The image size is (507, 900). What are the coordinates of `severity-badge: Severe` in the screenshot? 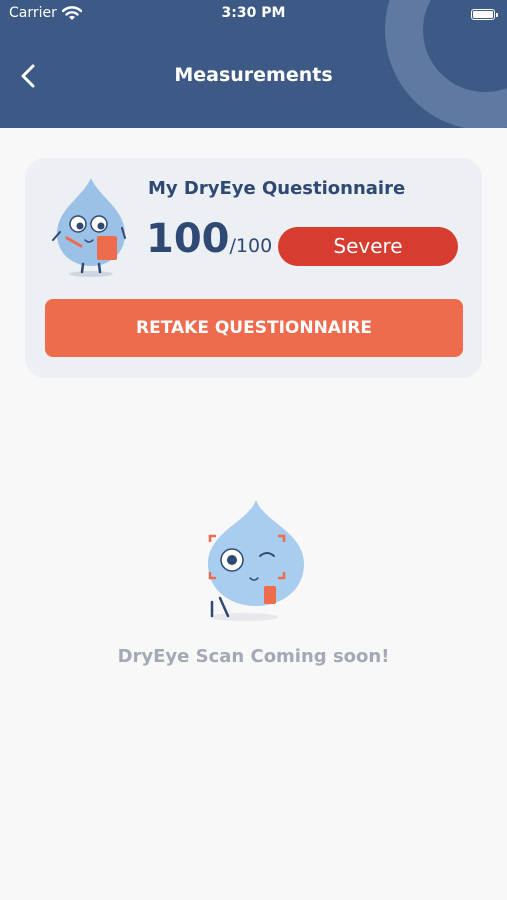 It's located at (368, 246).